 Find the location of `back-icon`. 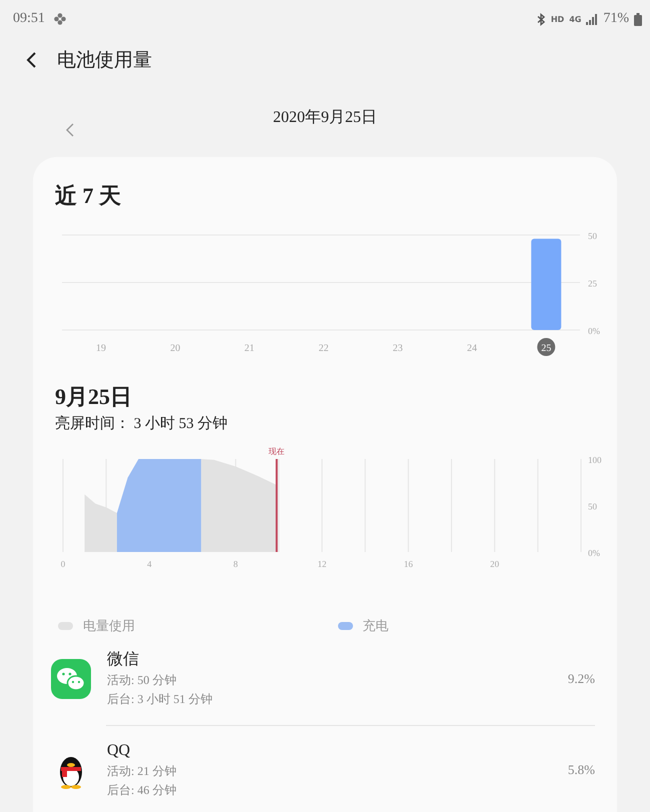

back-icon is located at coordinates (31, 60).